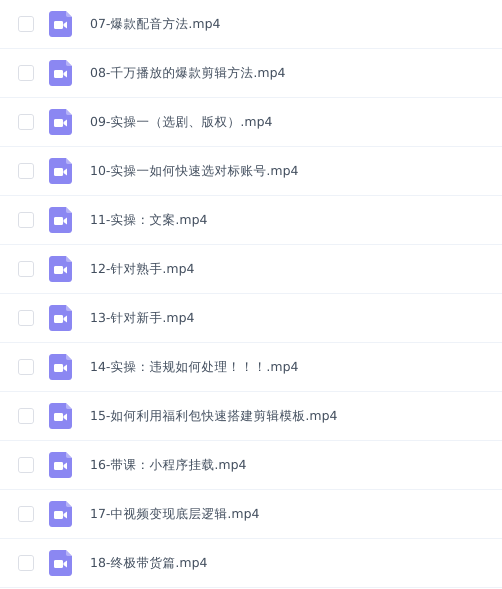 This screenshot has height=589, width=502. I want to click on file-name: 15-如何利用福利包快速搭建剪辑模板.mp4, so click(214, 416).